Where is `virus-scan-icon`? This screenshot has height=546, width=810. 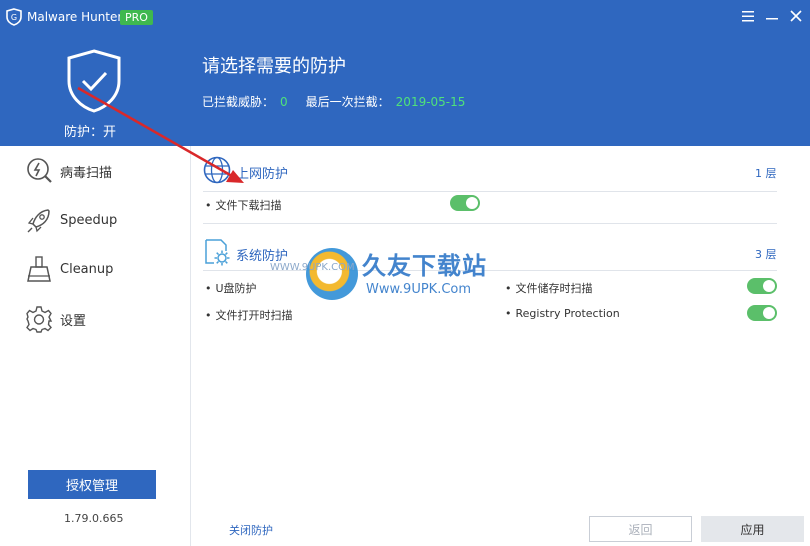
virus-scan-icon is located at coordinates (39, 170).